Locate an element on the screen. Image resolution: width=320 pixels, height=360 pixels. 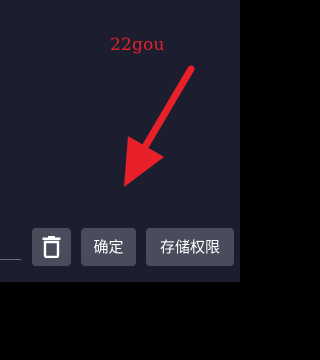
storage-permission-button: 存储权限 is located at coordinates (190, 247).